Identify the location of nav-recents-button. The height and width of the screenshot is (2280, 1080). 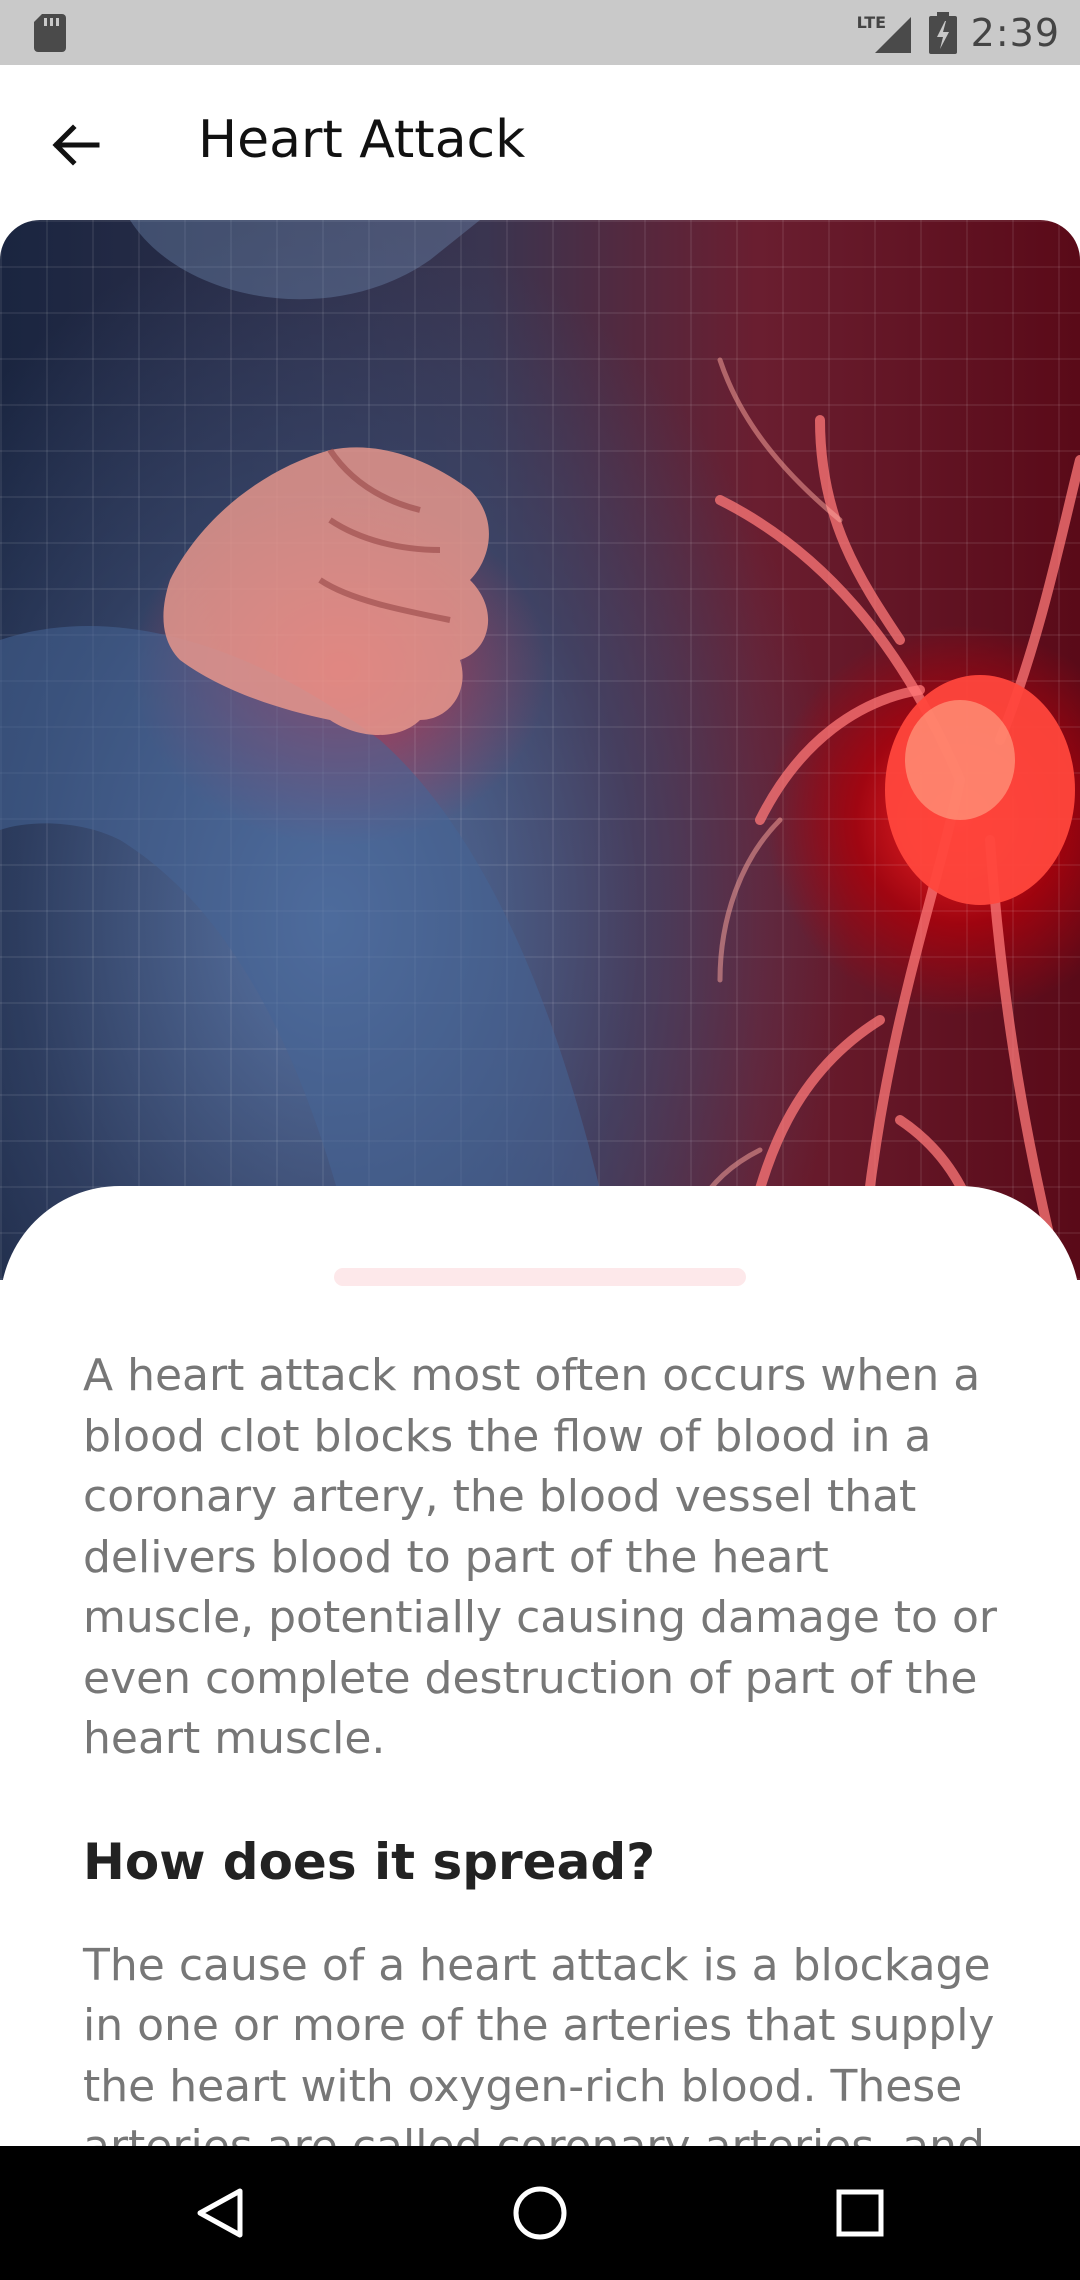
(860, 2213).